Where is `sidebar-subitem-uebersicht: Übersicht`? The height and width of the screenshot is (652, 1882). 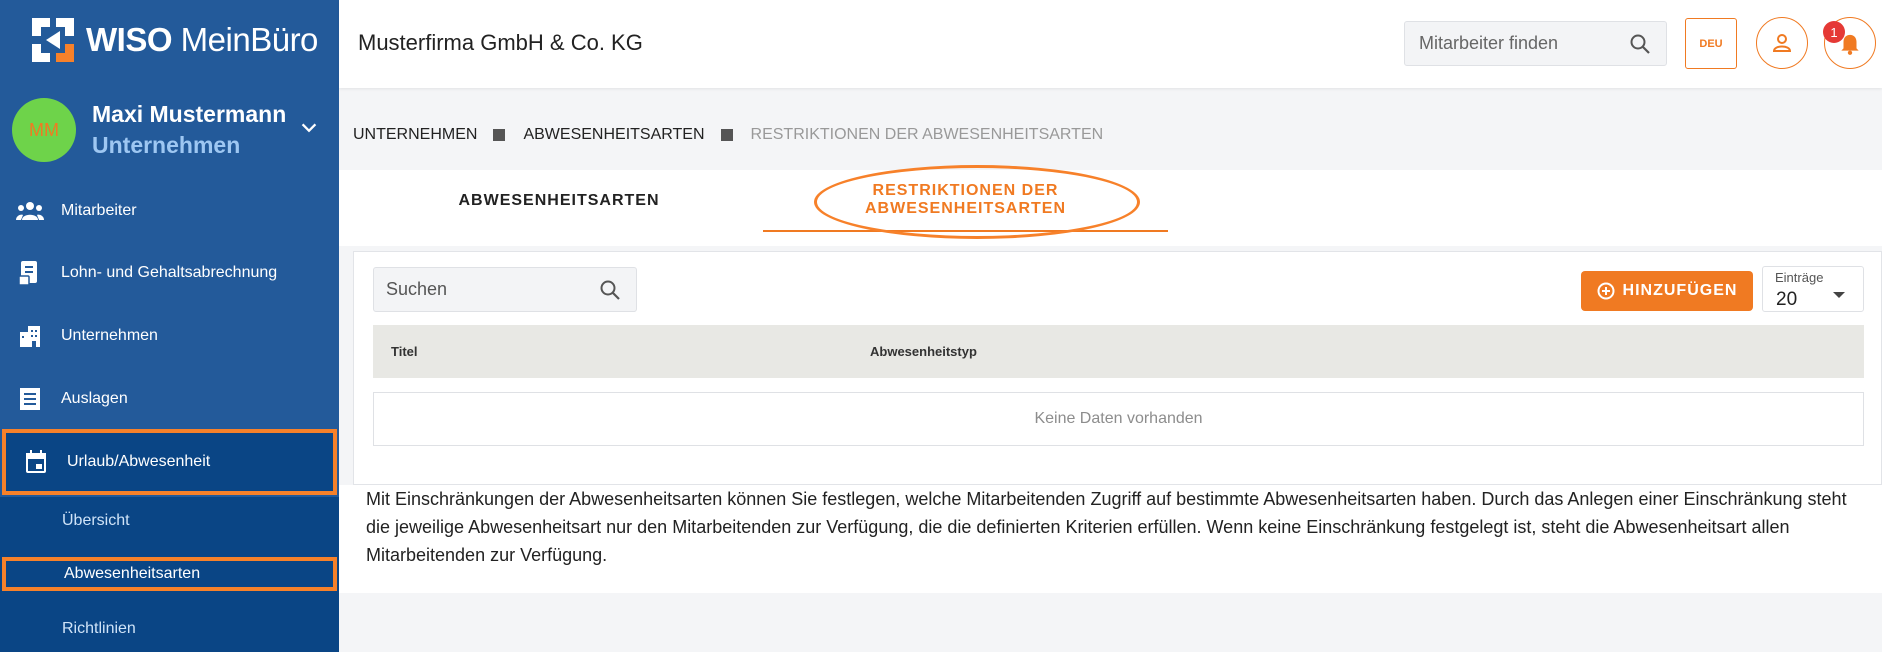 sidebar-subitem-uebersicht: Übersicht is located at coordinates (169, 521).